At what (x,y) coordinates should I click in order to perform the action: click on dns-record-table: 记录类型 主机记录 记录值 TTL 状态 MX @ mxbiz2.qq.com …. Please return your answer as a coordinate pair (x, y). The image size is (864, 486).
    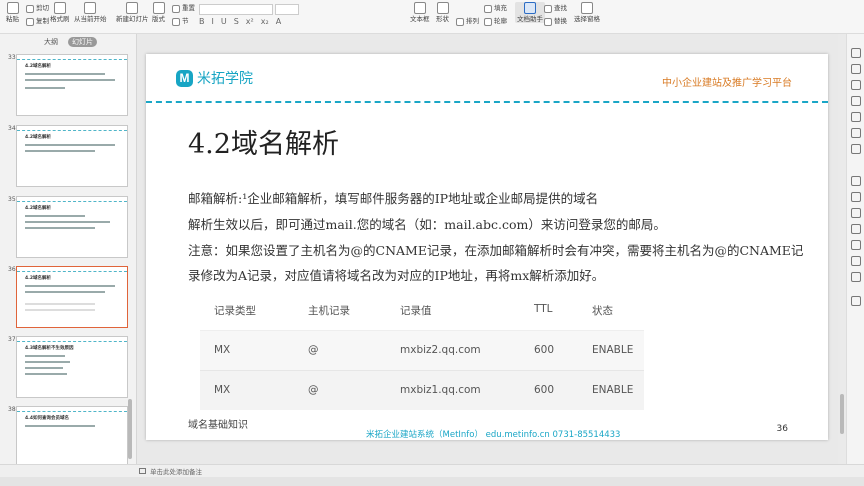
    Looking at the image, I should click on (422, 350).